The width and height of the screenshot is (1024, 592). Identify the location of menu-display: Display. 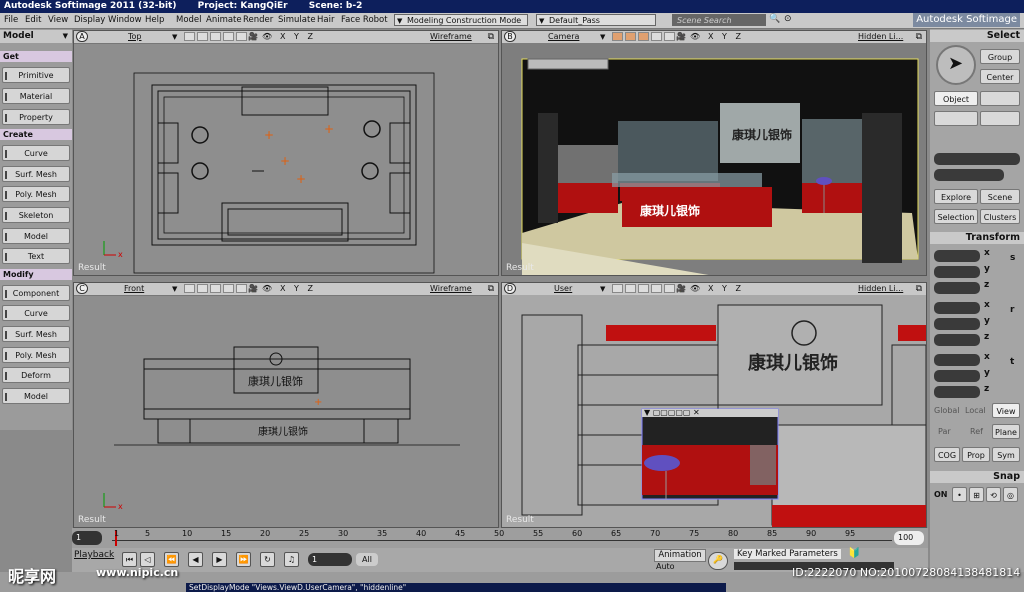
(89, 20).